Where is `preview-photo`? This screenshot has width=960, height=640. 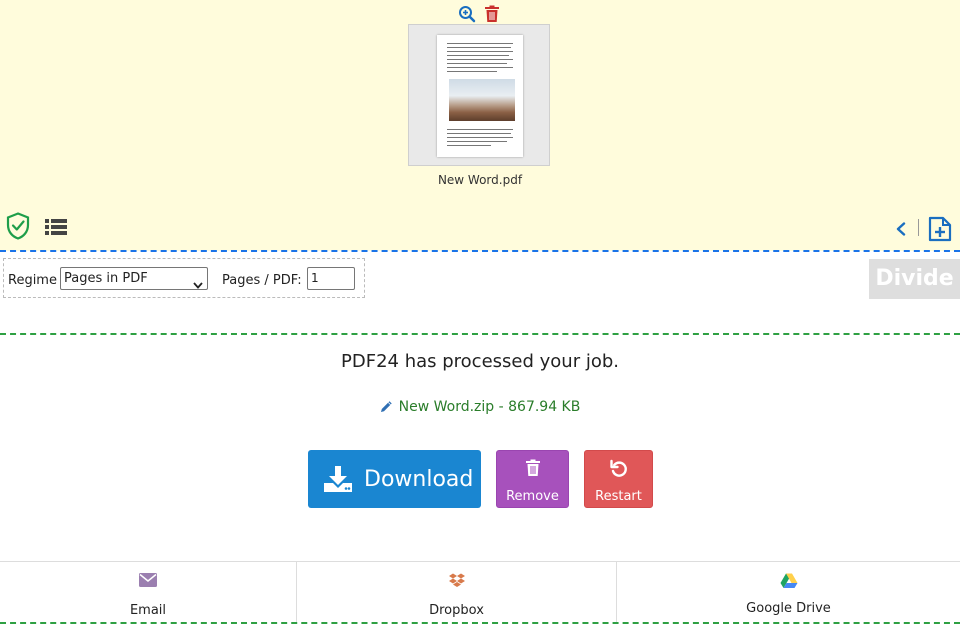 preview-photo is located at coordinates (482, 100).